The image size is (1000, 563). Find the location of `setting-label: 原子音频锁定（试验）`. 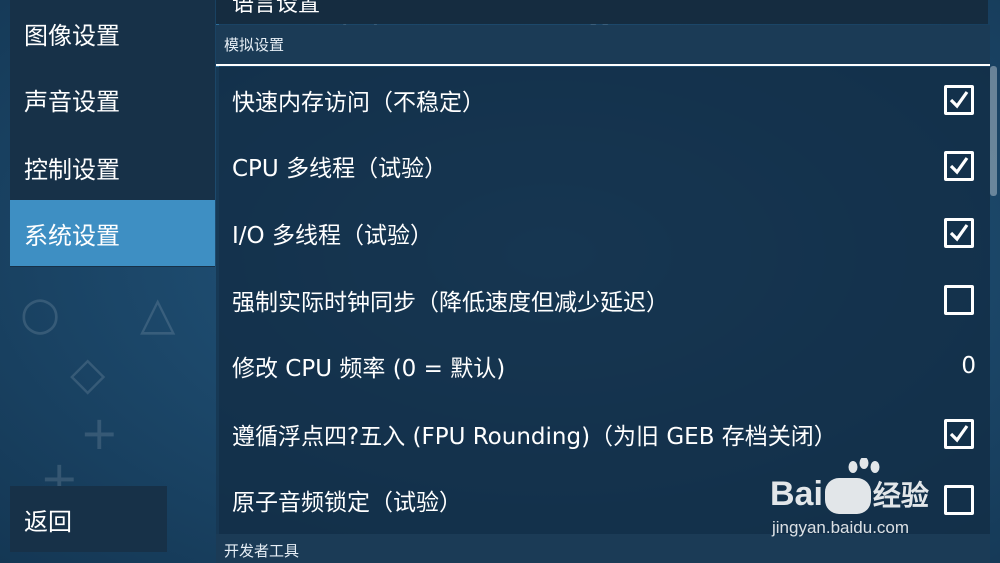

setting-label: 原子音频锁定（试验） is located at coordinates (347, 503).